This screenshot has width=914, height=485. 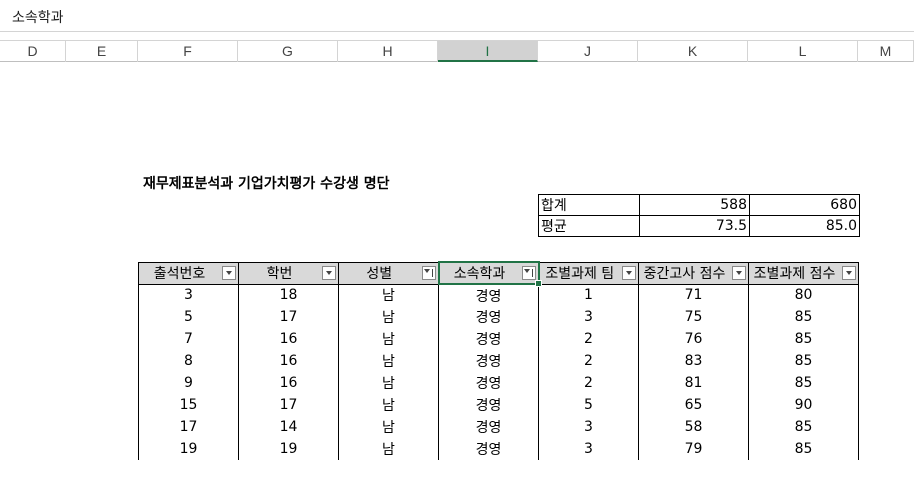 I want to click on table-cell: 71, so click(x=693, y=295).